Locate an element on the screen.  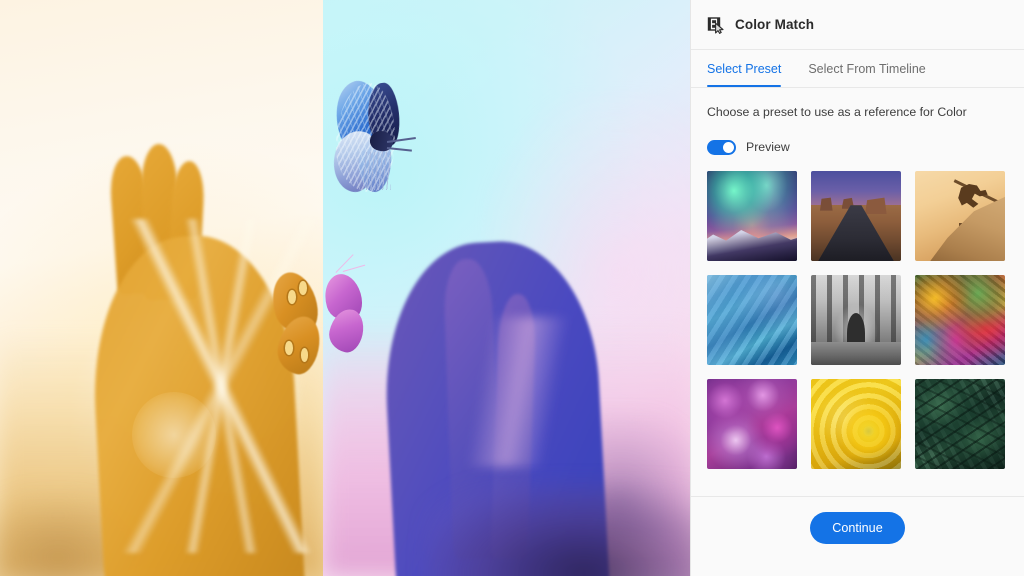
preset-thumbnail-cathedral-bw is located at coordinates (856, 319).